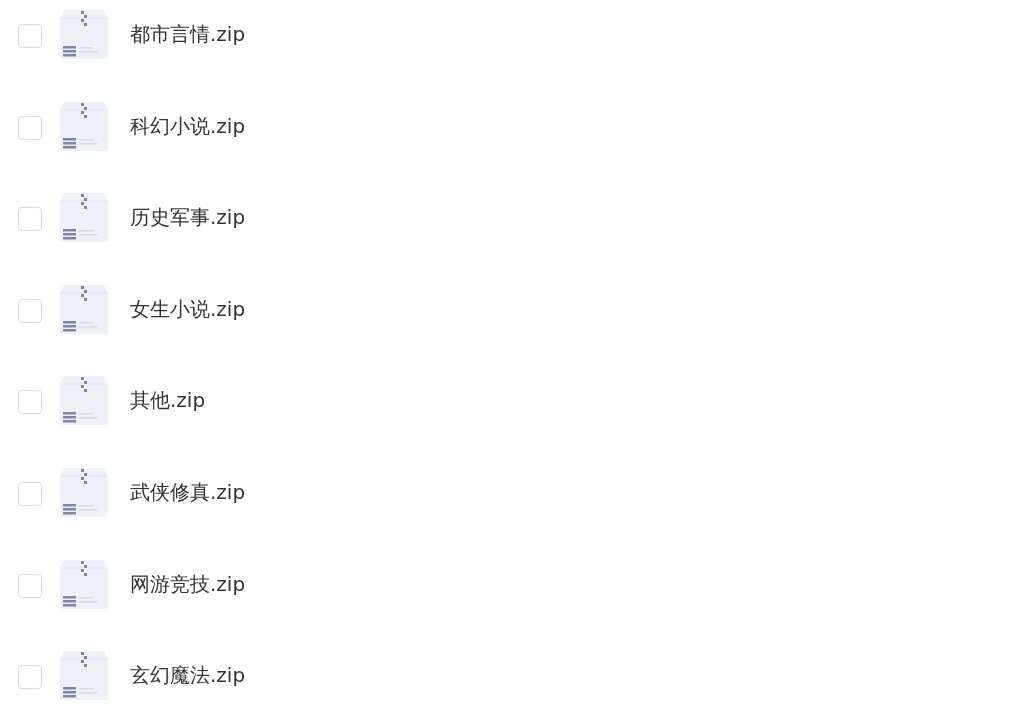 The image size is (1024, 724). What do you see at coordinates (188, 583) in the screenshot?
I see `file-name: 网游竞技.zip` at bounding box center [188, 583].